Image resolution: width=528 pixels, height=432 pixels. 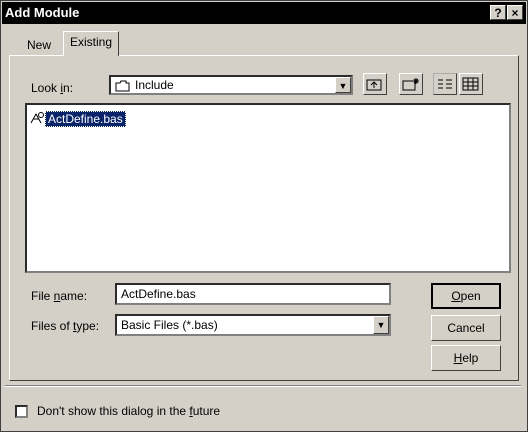 What do you see at coordinates (85, 119) in the screenshot?
I see `file-name-text: ActDefine.bas` at bounding box center [85, 119].